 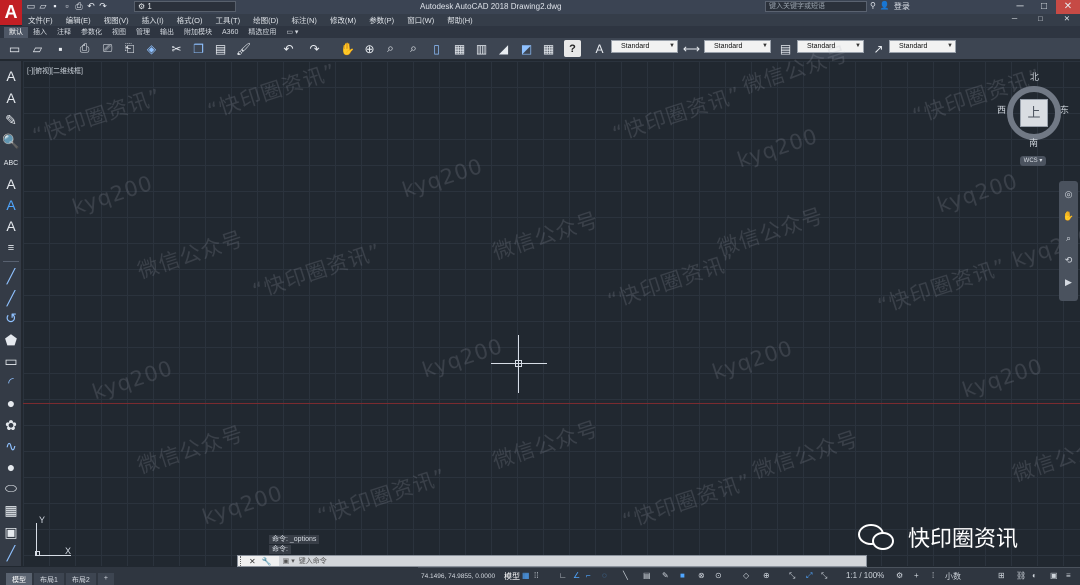 What do you see at coordinates (604, 575) in the screenshot?
I see `object-snap-icon: ◌` at bounding box center [604, 575].